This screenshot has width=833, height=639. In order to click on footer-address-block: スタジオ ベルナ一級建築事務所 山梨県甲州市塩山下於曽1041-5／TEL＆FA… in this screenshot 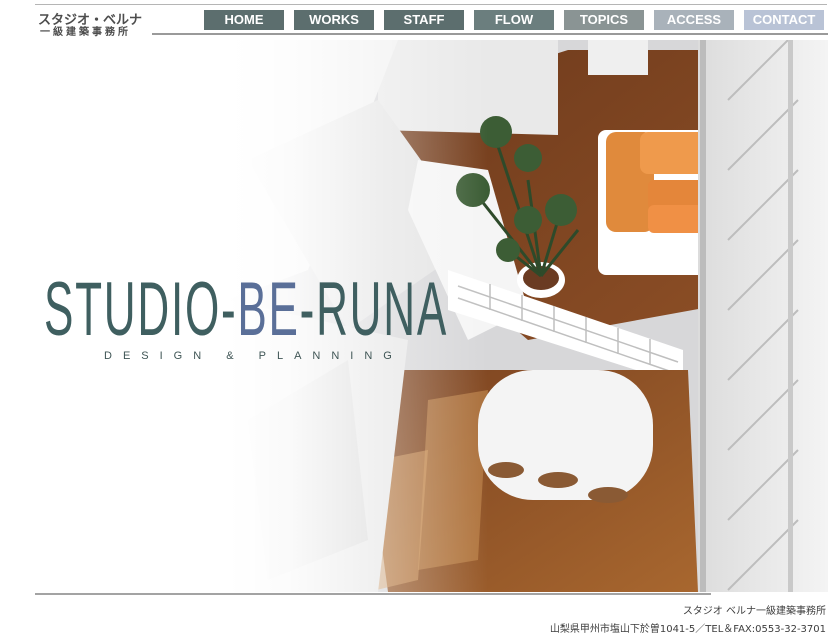, I will do `click(688, 621)`.